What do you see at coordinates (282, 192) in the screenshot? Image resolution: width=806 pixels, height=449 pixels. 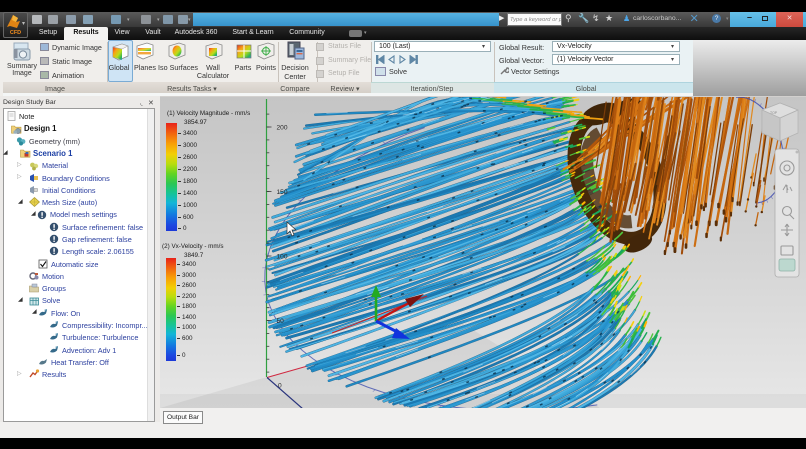 I see `svg-text: 150` at bounding box center [282, 192].